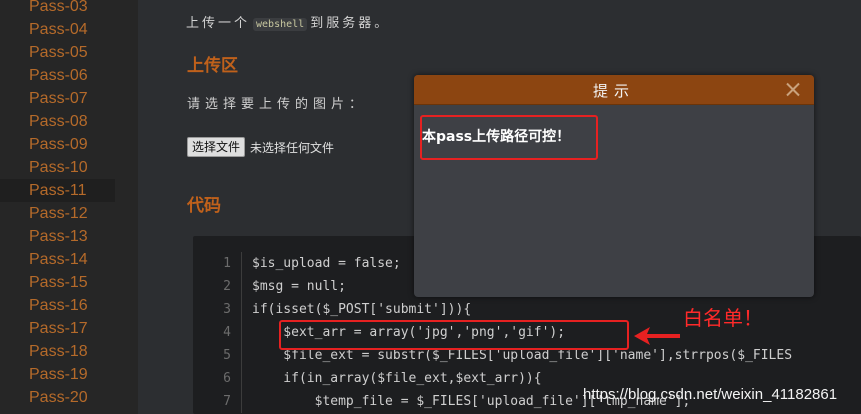  Describe the element at coordinates (69, 52) in the screenshot. I see `sidebar-item-pass-05: Pass-05` at that location.